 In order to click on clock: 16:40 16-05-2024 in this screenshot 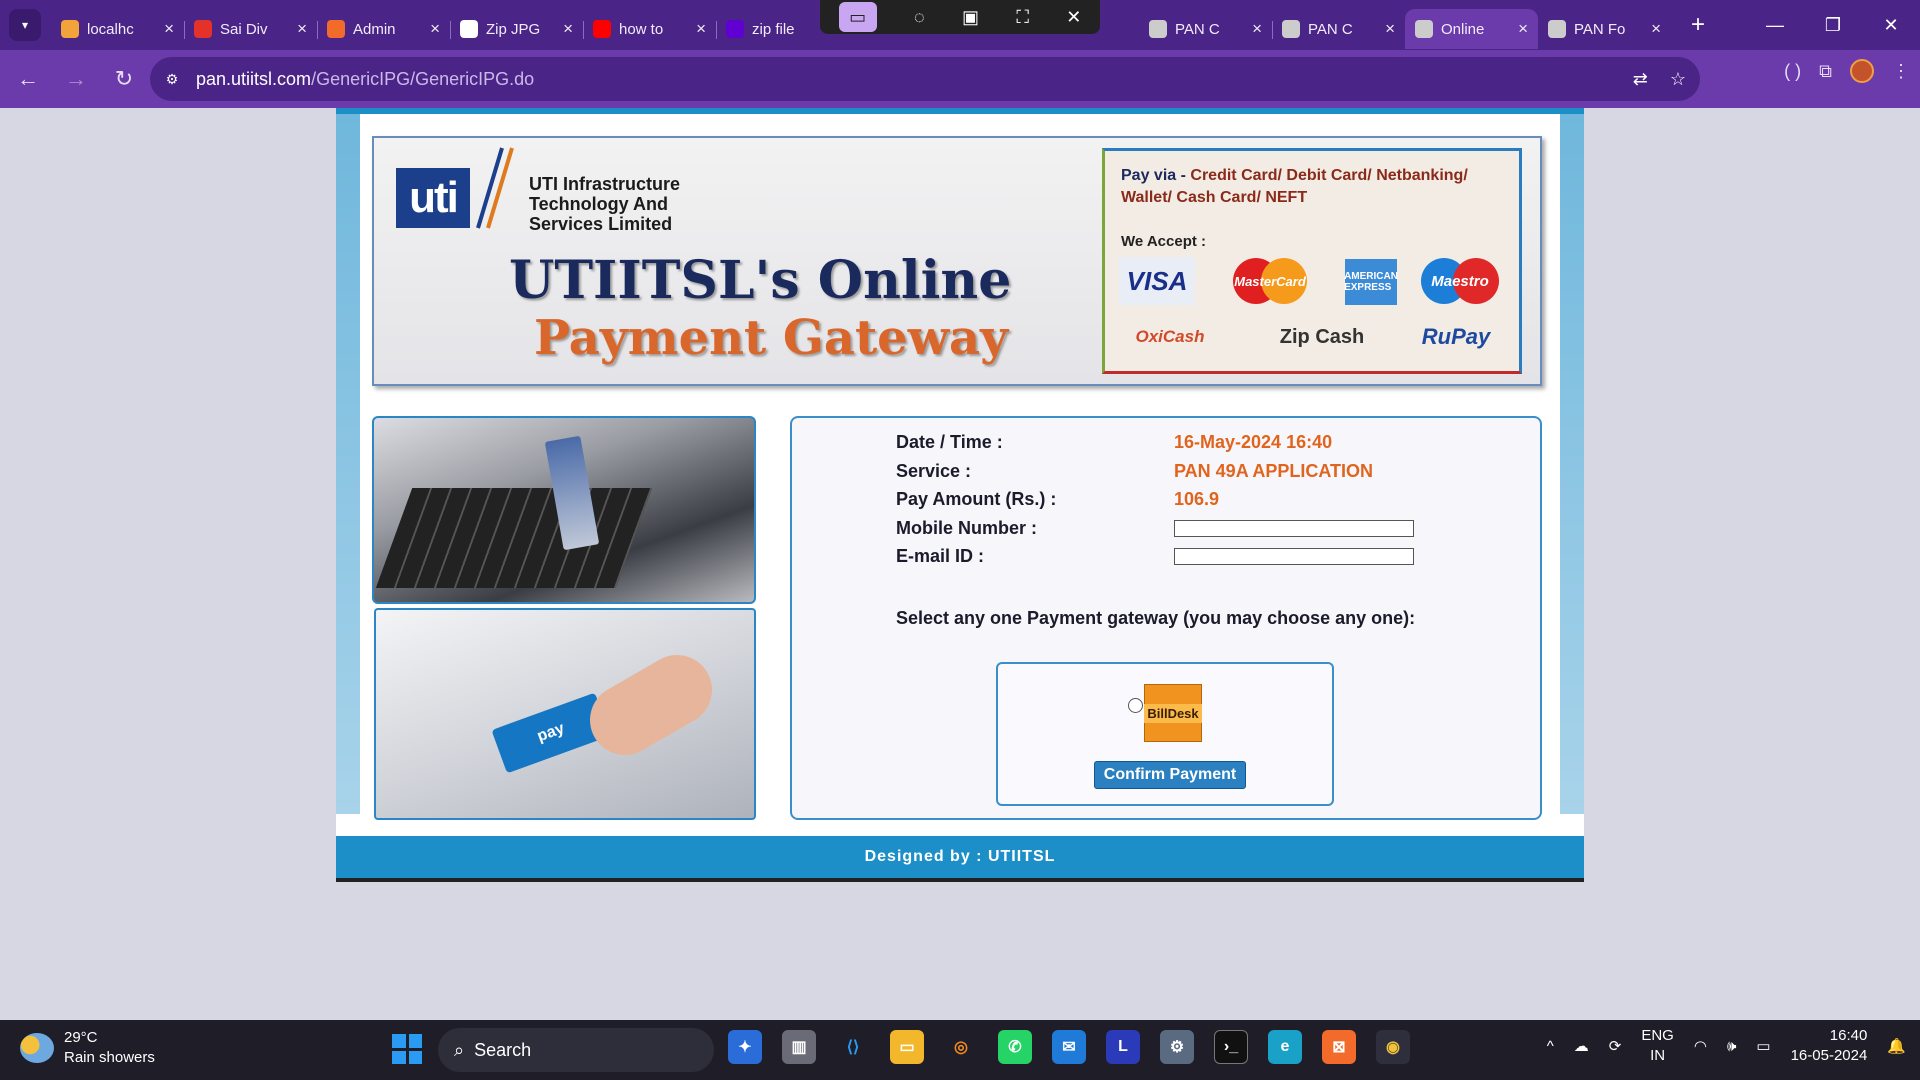, I will do `click(1829, 1046)`.